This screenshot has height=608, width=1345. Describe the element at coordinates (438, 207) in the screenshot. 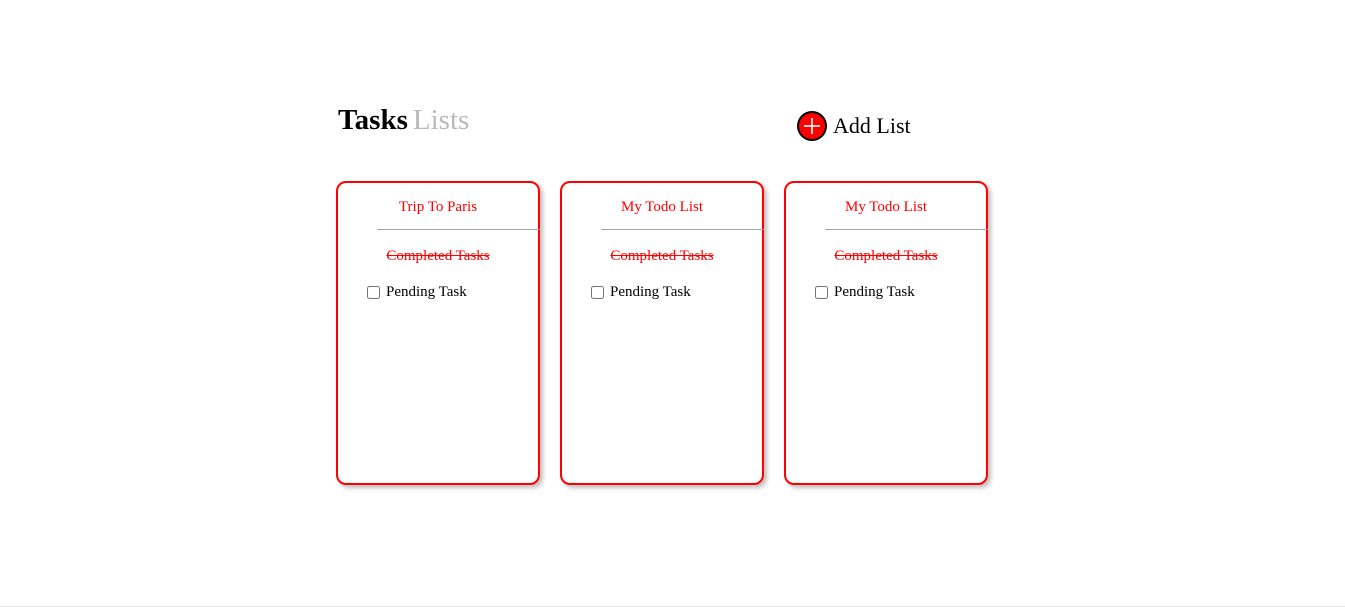

I see `list-title: Trip To Paris` at that location.